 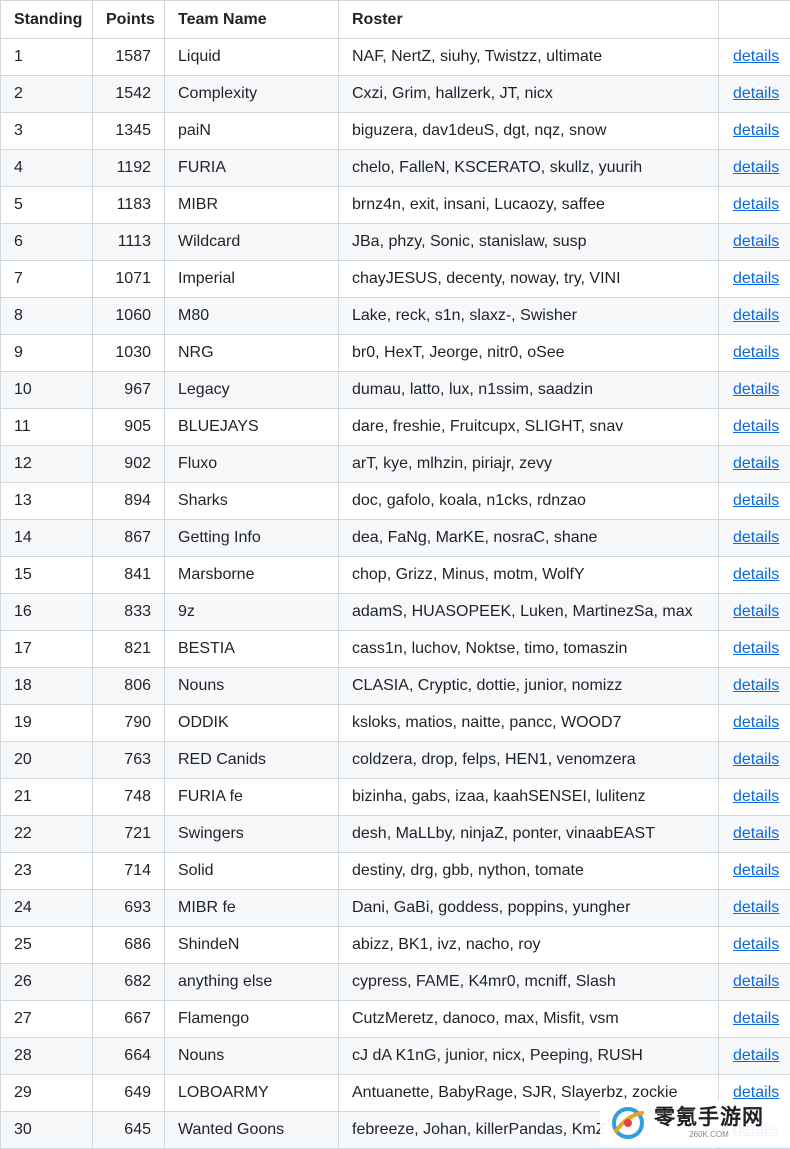 I want to click on team-name-cell: Fluxo, so click(x=252, y=464).